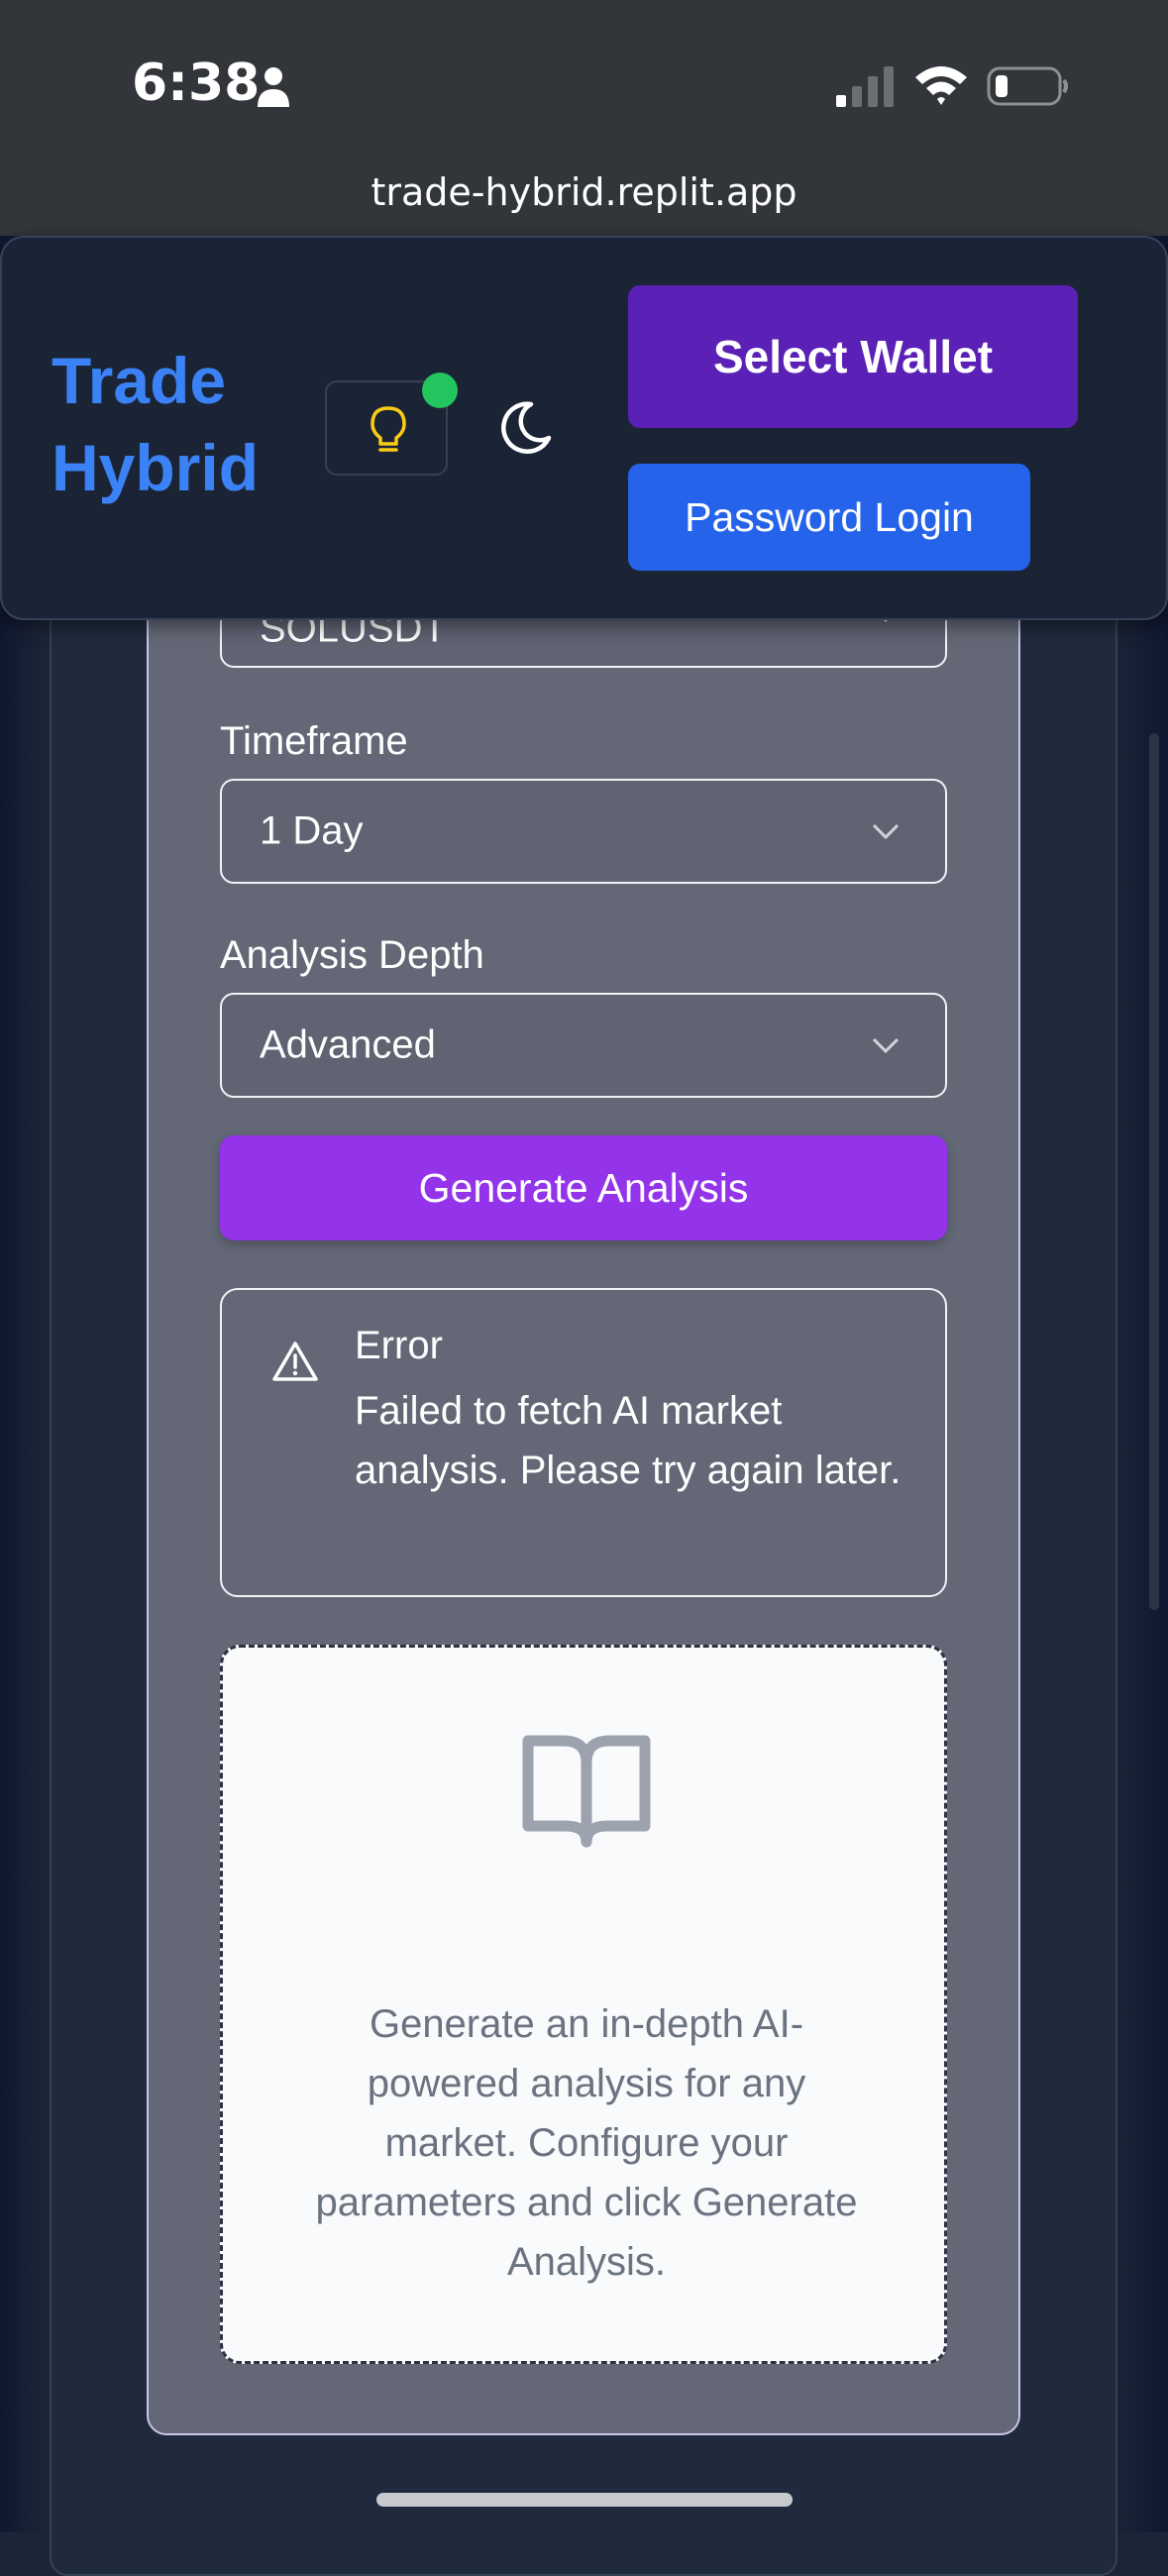 The width and height of the screenshot is (1168, 2576). I want to click on scrollbar, so click(1154, 1172).